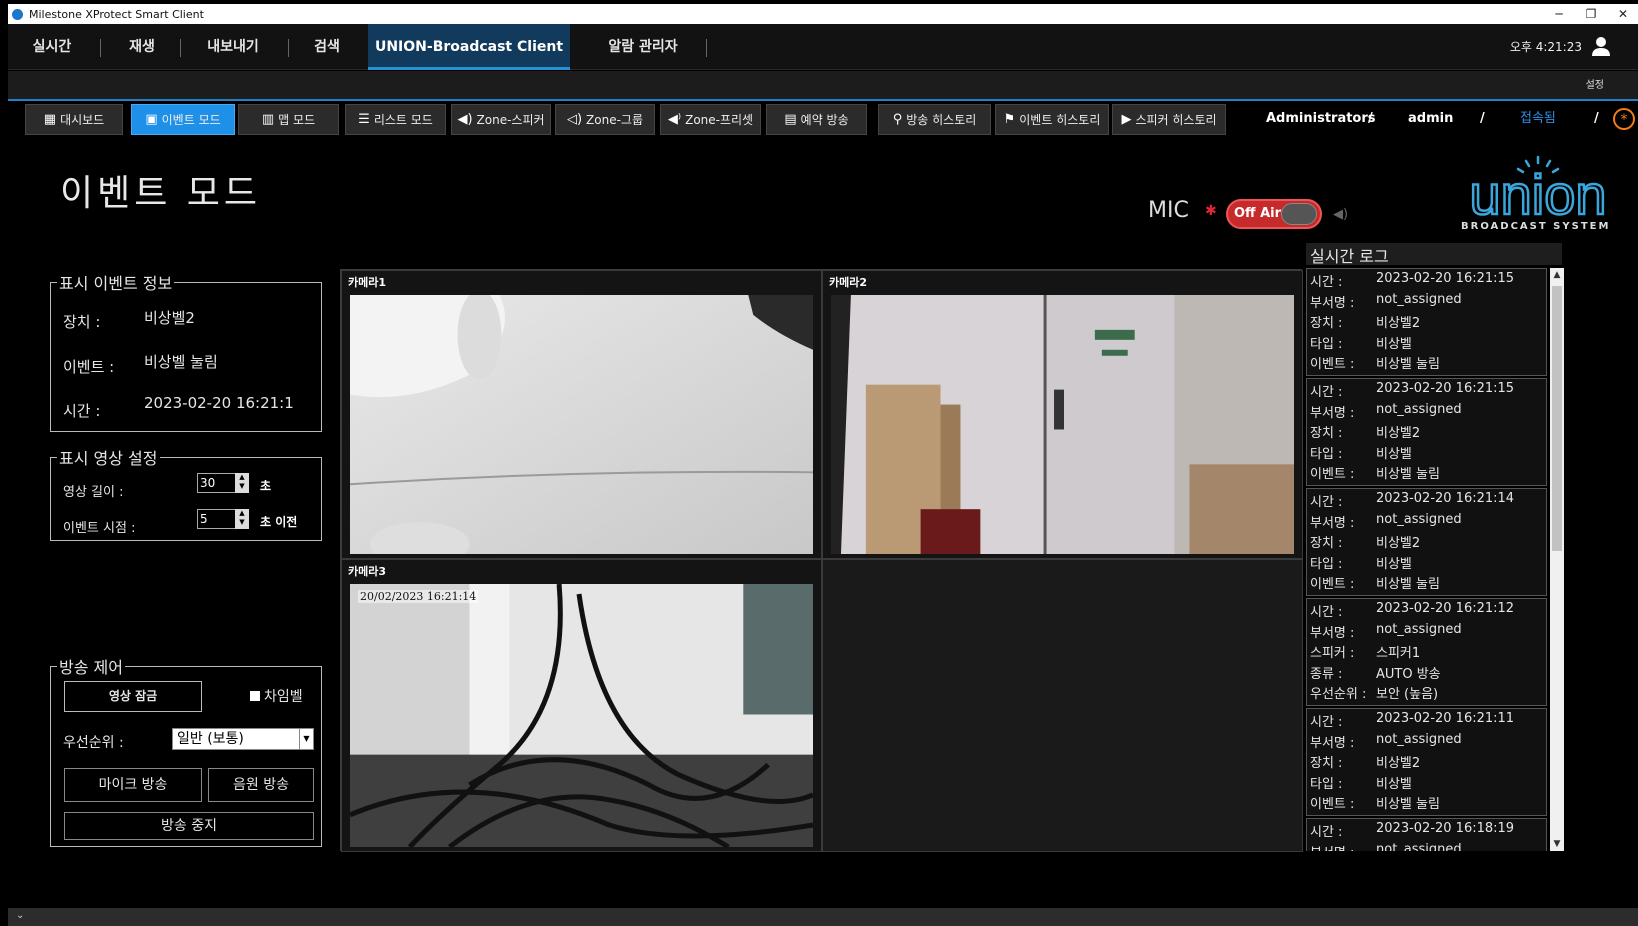 The width and height of the screenshot is (1638, 926). What do you see at coordinates (181, 362) in the screenshot?
I see `event-value: 비상벨 눌림` at bounding box center [181, 362].